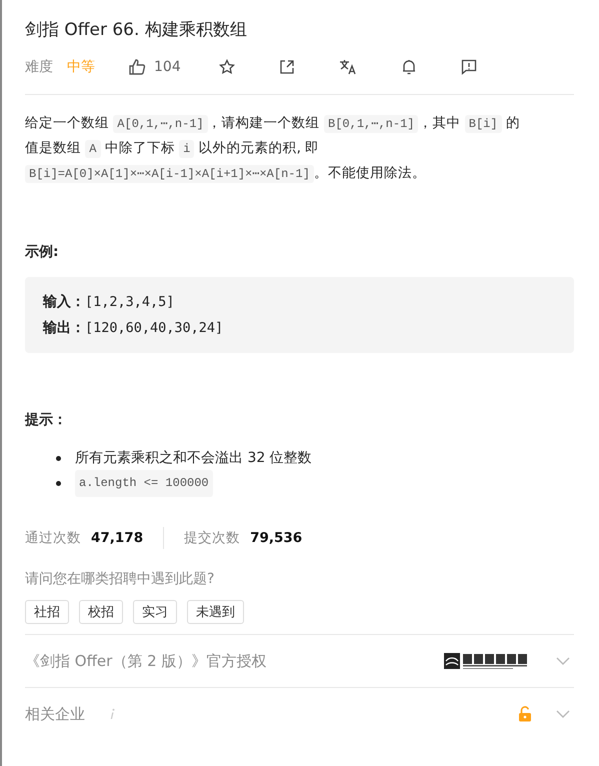 The image size is (599, 766). I want to click on survey-option: 社招, so click(47, 612).